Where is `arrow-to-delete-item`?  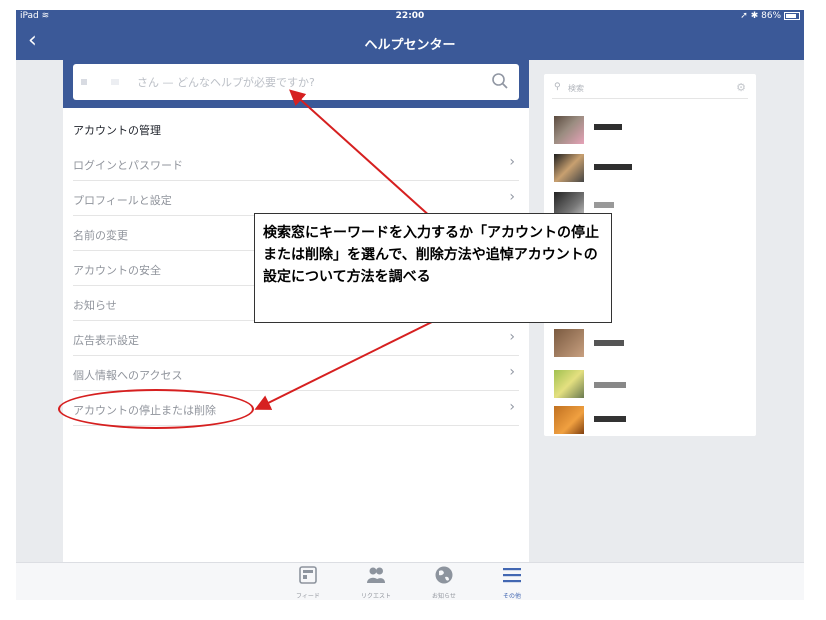
arrow-to-delete-item is located at coordinates (347, 363).